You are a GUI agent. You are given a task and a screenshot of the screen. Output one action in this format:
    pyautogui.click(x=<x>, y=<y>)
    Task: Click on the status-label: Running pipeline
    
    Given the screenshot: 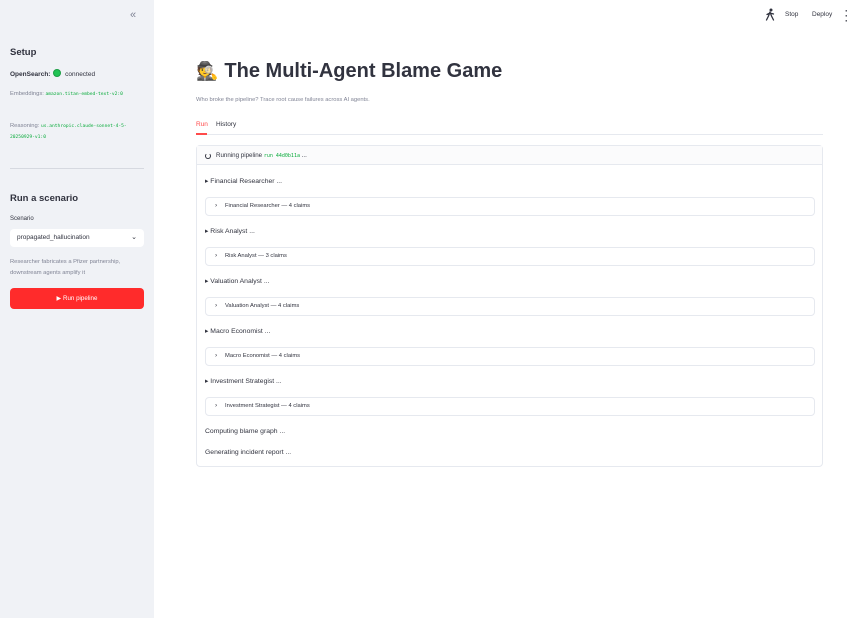 What is the action you would take?
    pyautogui.click(x=239, y=155)
    